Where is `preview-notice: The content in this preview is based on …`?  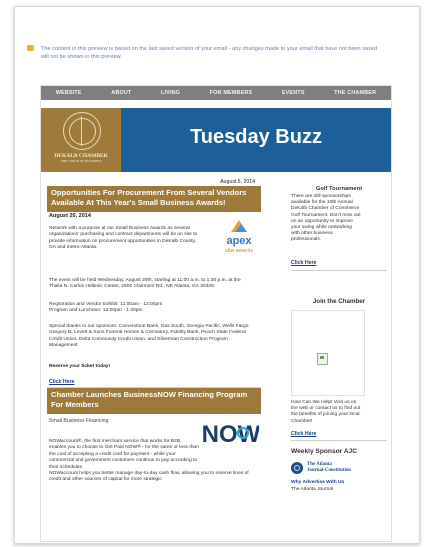 preview-notice: The content in this preview is based on … is located at coordinates (204, 53).